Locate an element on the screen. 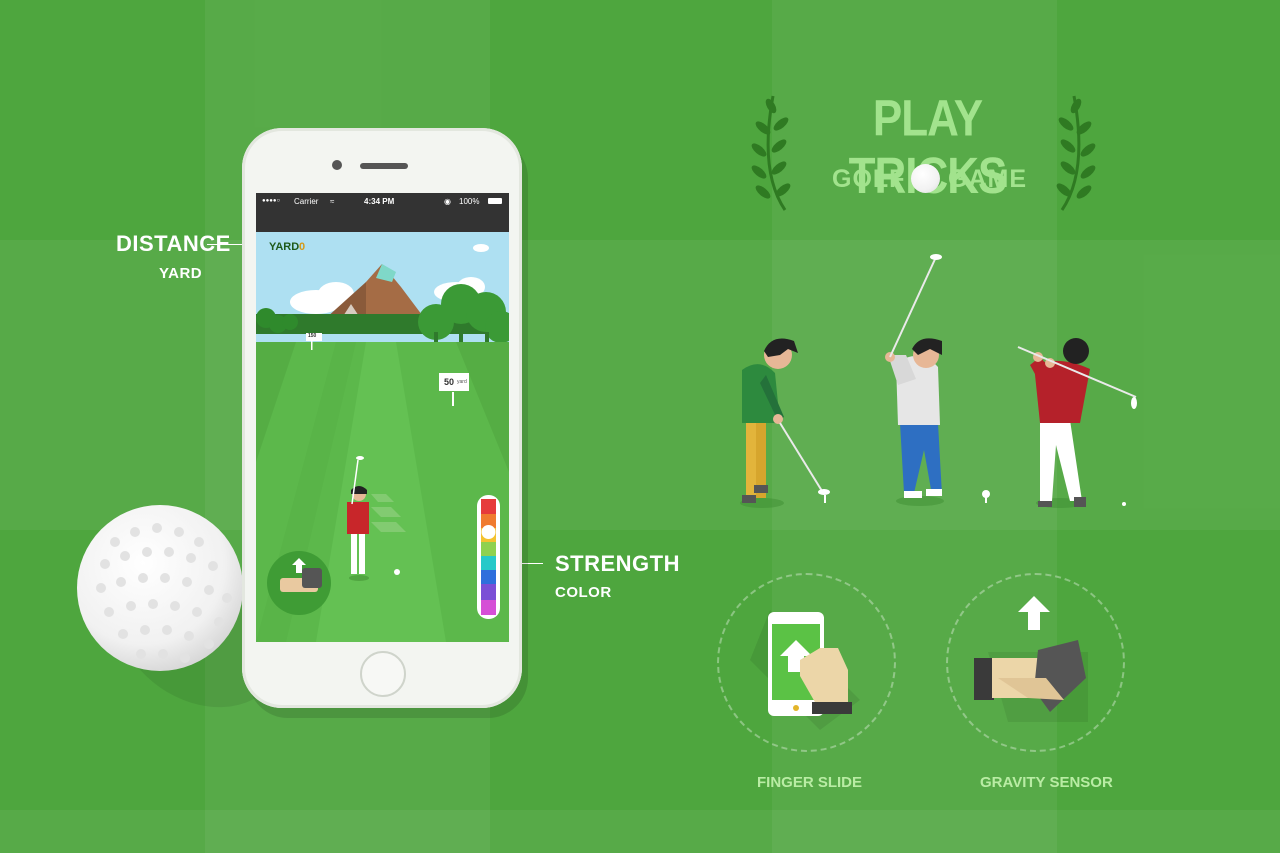 The height and width of the screenshot is (853, 1280). sign-50-label: 50 is located at coordinates (449, 382).